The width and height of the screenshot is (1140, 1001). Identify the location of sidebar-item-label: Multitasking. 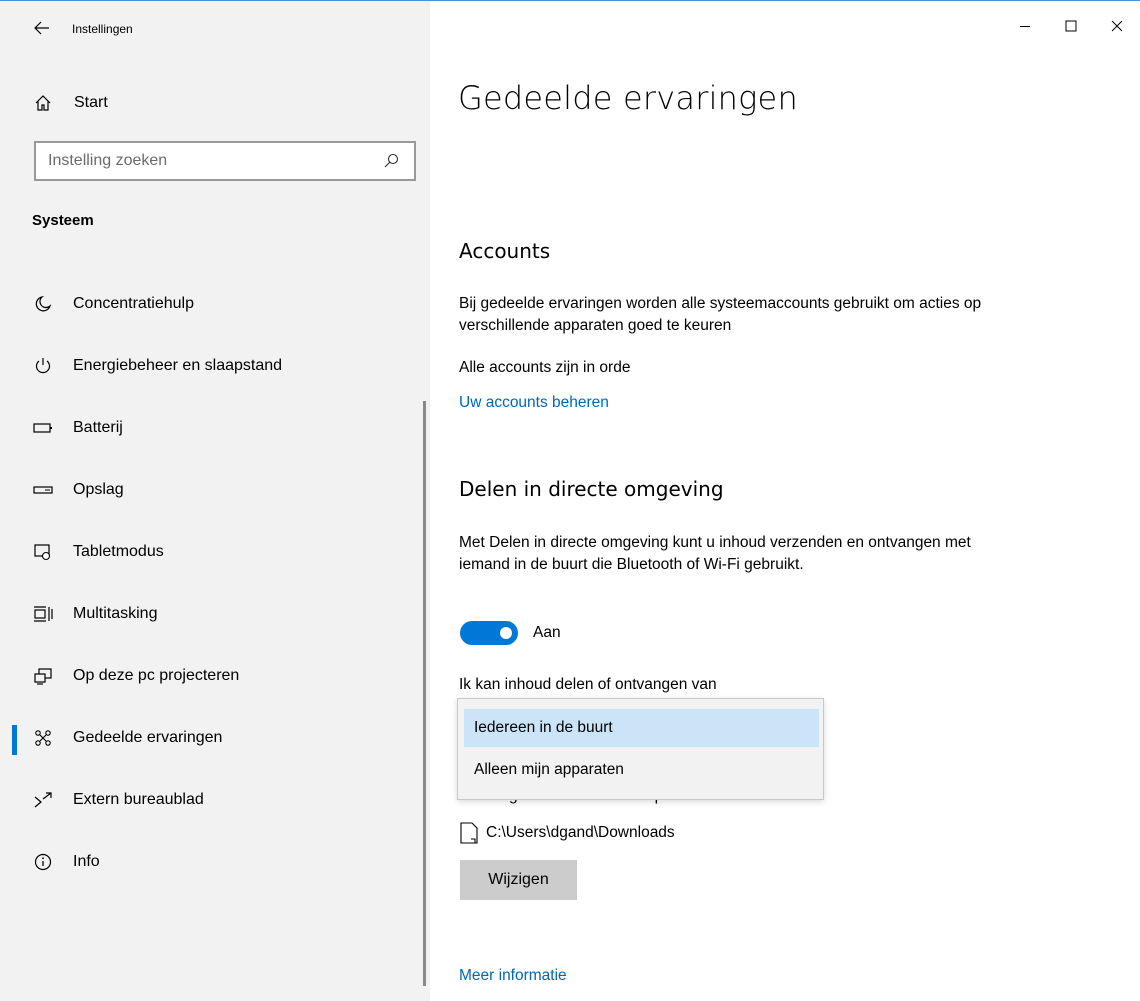
(115, 613).